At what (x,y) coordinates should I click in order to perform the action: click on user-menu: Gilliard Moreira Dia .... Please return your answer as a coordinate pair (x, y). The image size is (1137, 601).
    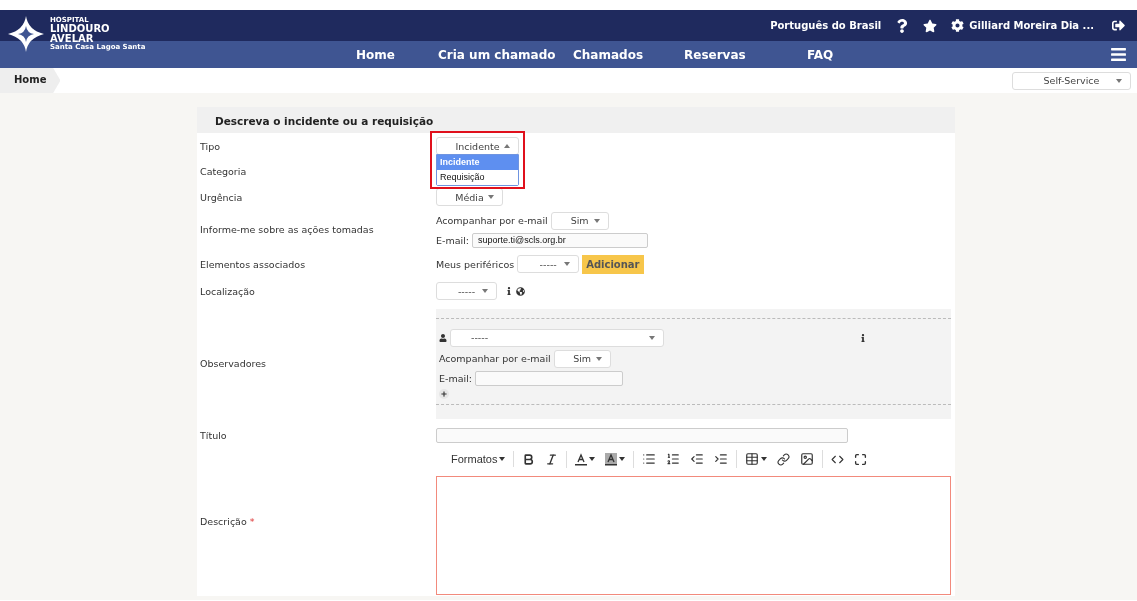
    Looking at the image, I should click on (1031, 25).